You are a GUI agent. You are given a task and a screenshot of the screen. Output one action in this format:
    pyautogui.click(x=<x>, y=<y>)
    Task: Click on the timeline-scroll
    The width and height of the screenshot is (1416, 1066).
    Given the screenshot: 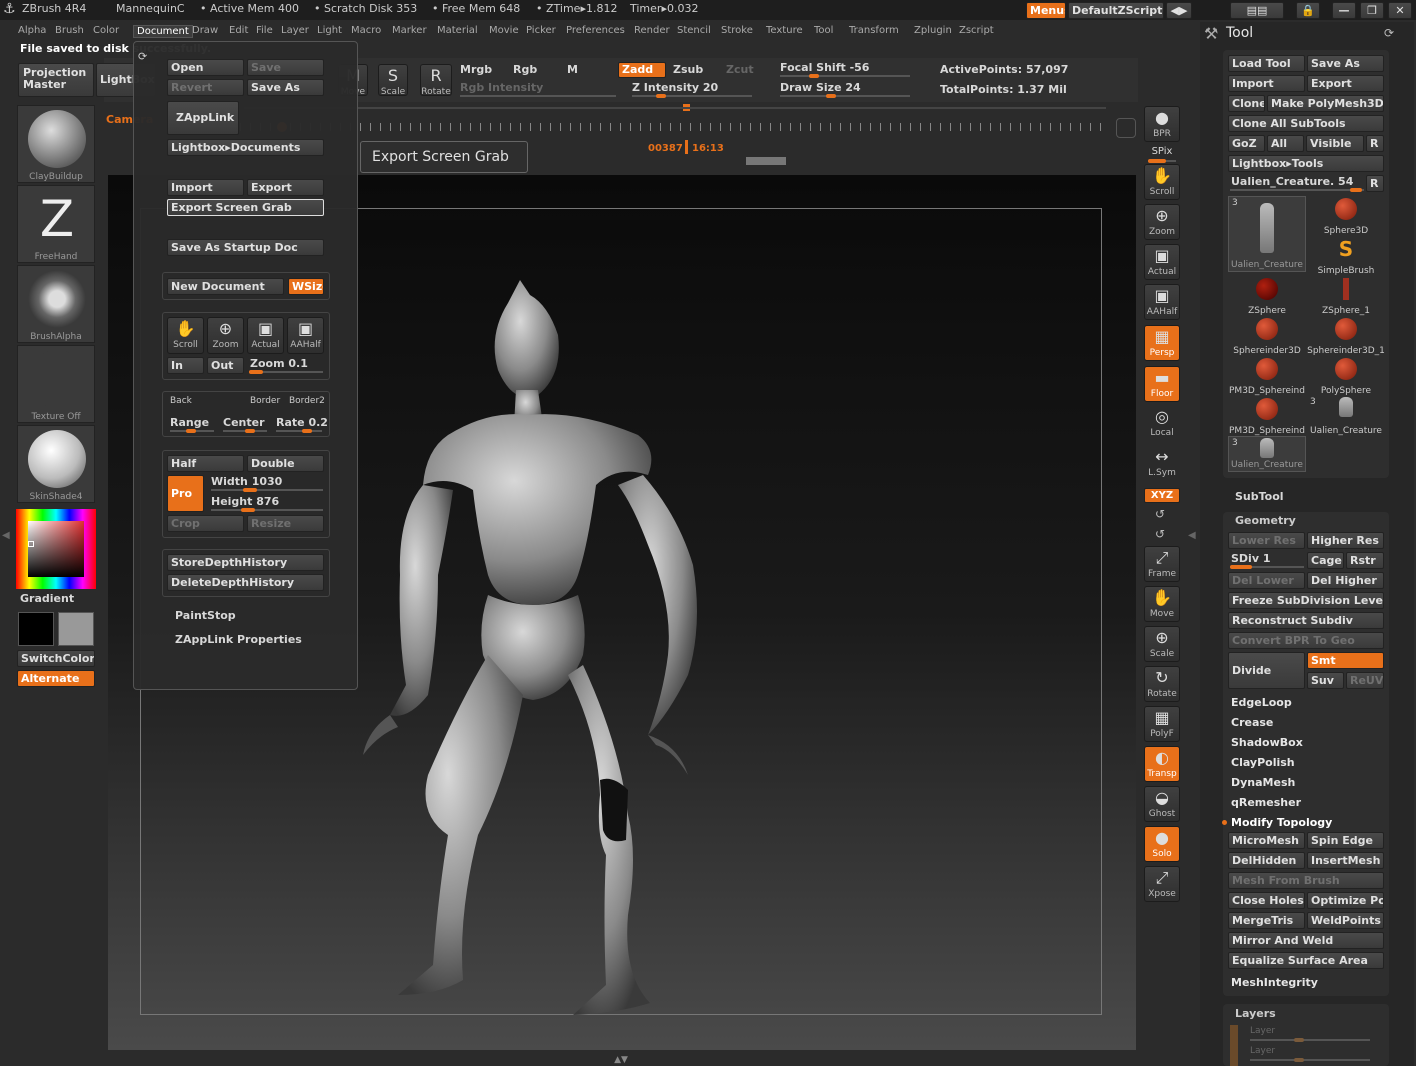 What is the action you would take?
    pyautogui.click(x=766, y=161)
    